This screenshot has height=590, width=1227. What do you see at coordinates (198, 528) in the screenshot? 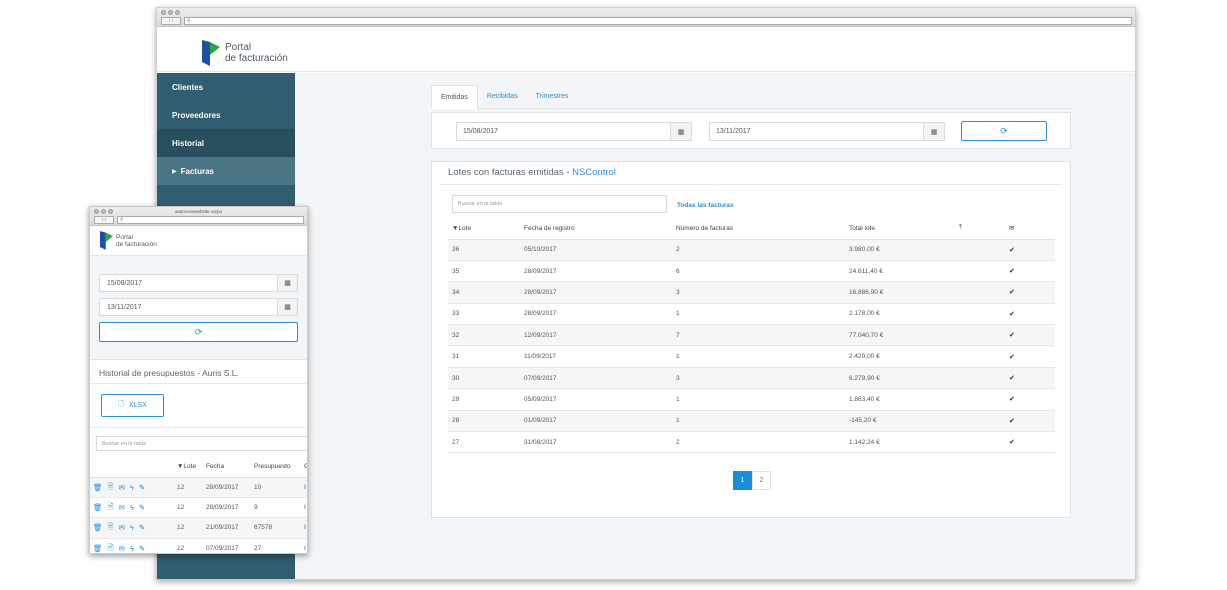
I see `table-row: 🗑 🗎 ✉ ϟ ✎ 12 21/09/2017 67578 I` at bounding box center [198, 528].